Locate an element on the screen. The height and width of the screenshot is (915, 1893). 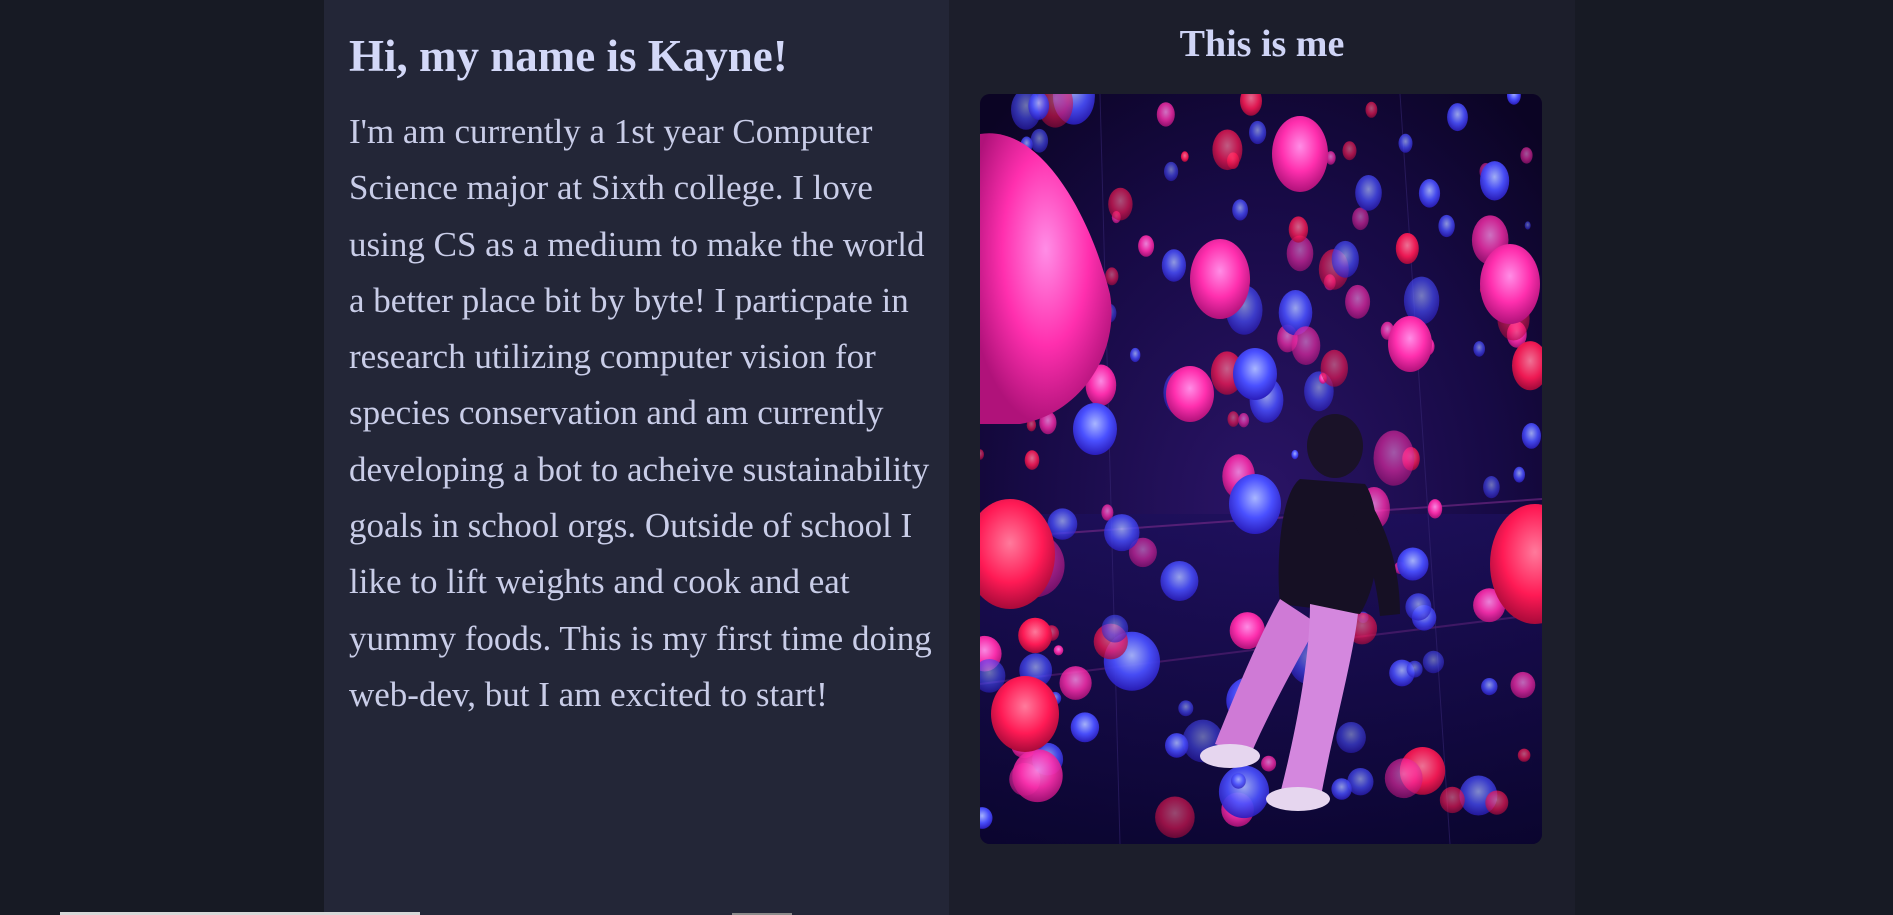
photo-caption: This is me is located at coordinates (1262, 44).